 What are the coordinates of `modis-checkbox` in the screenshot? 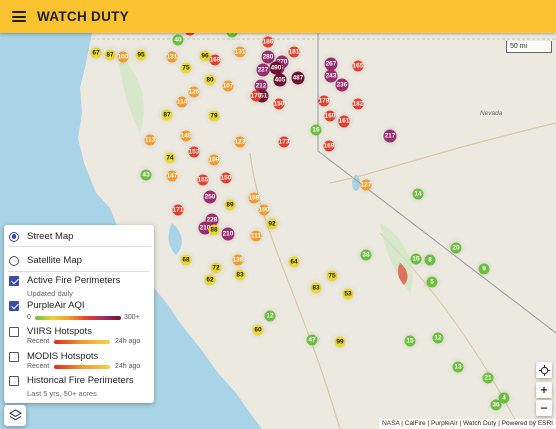 It's located at (14, 356).